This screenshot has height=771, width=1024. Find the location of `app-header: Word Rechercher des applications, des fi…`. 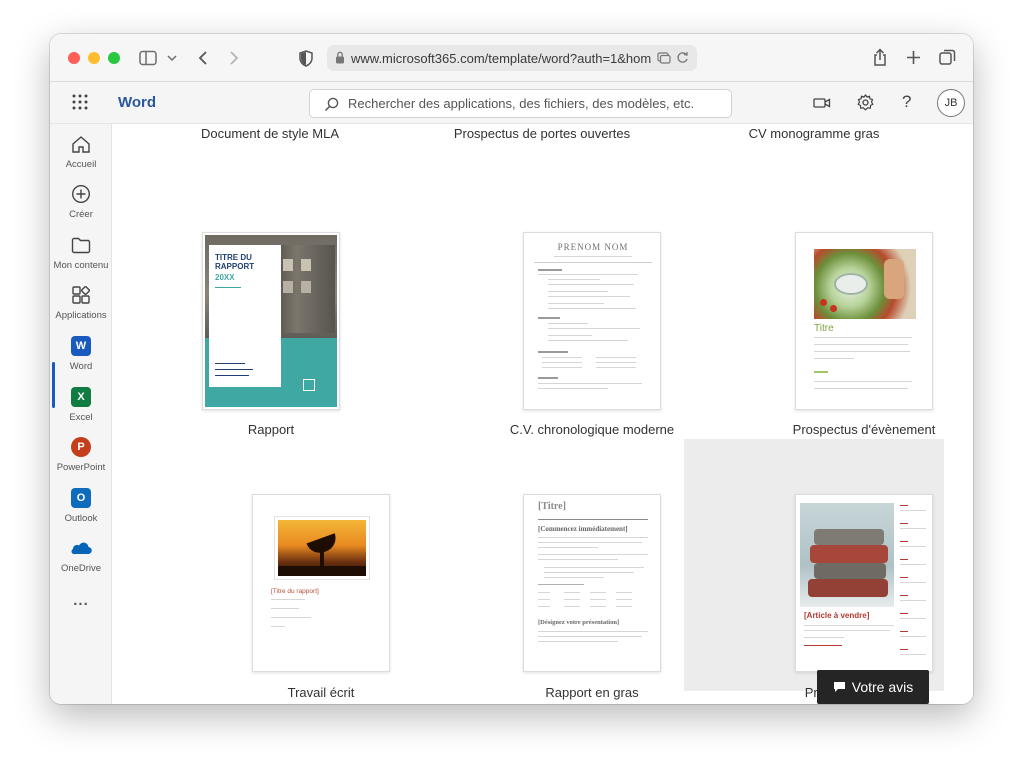

app-header: Word Rechercher des applications, des fi… is located at coordinates (511, 103).